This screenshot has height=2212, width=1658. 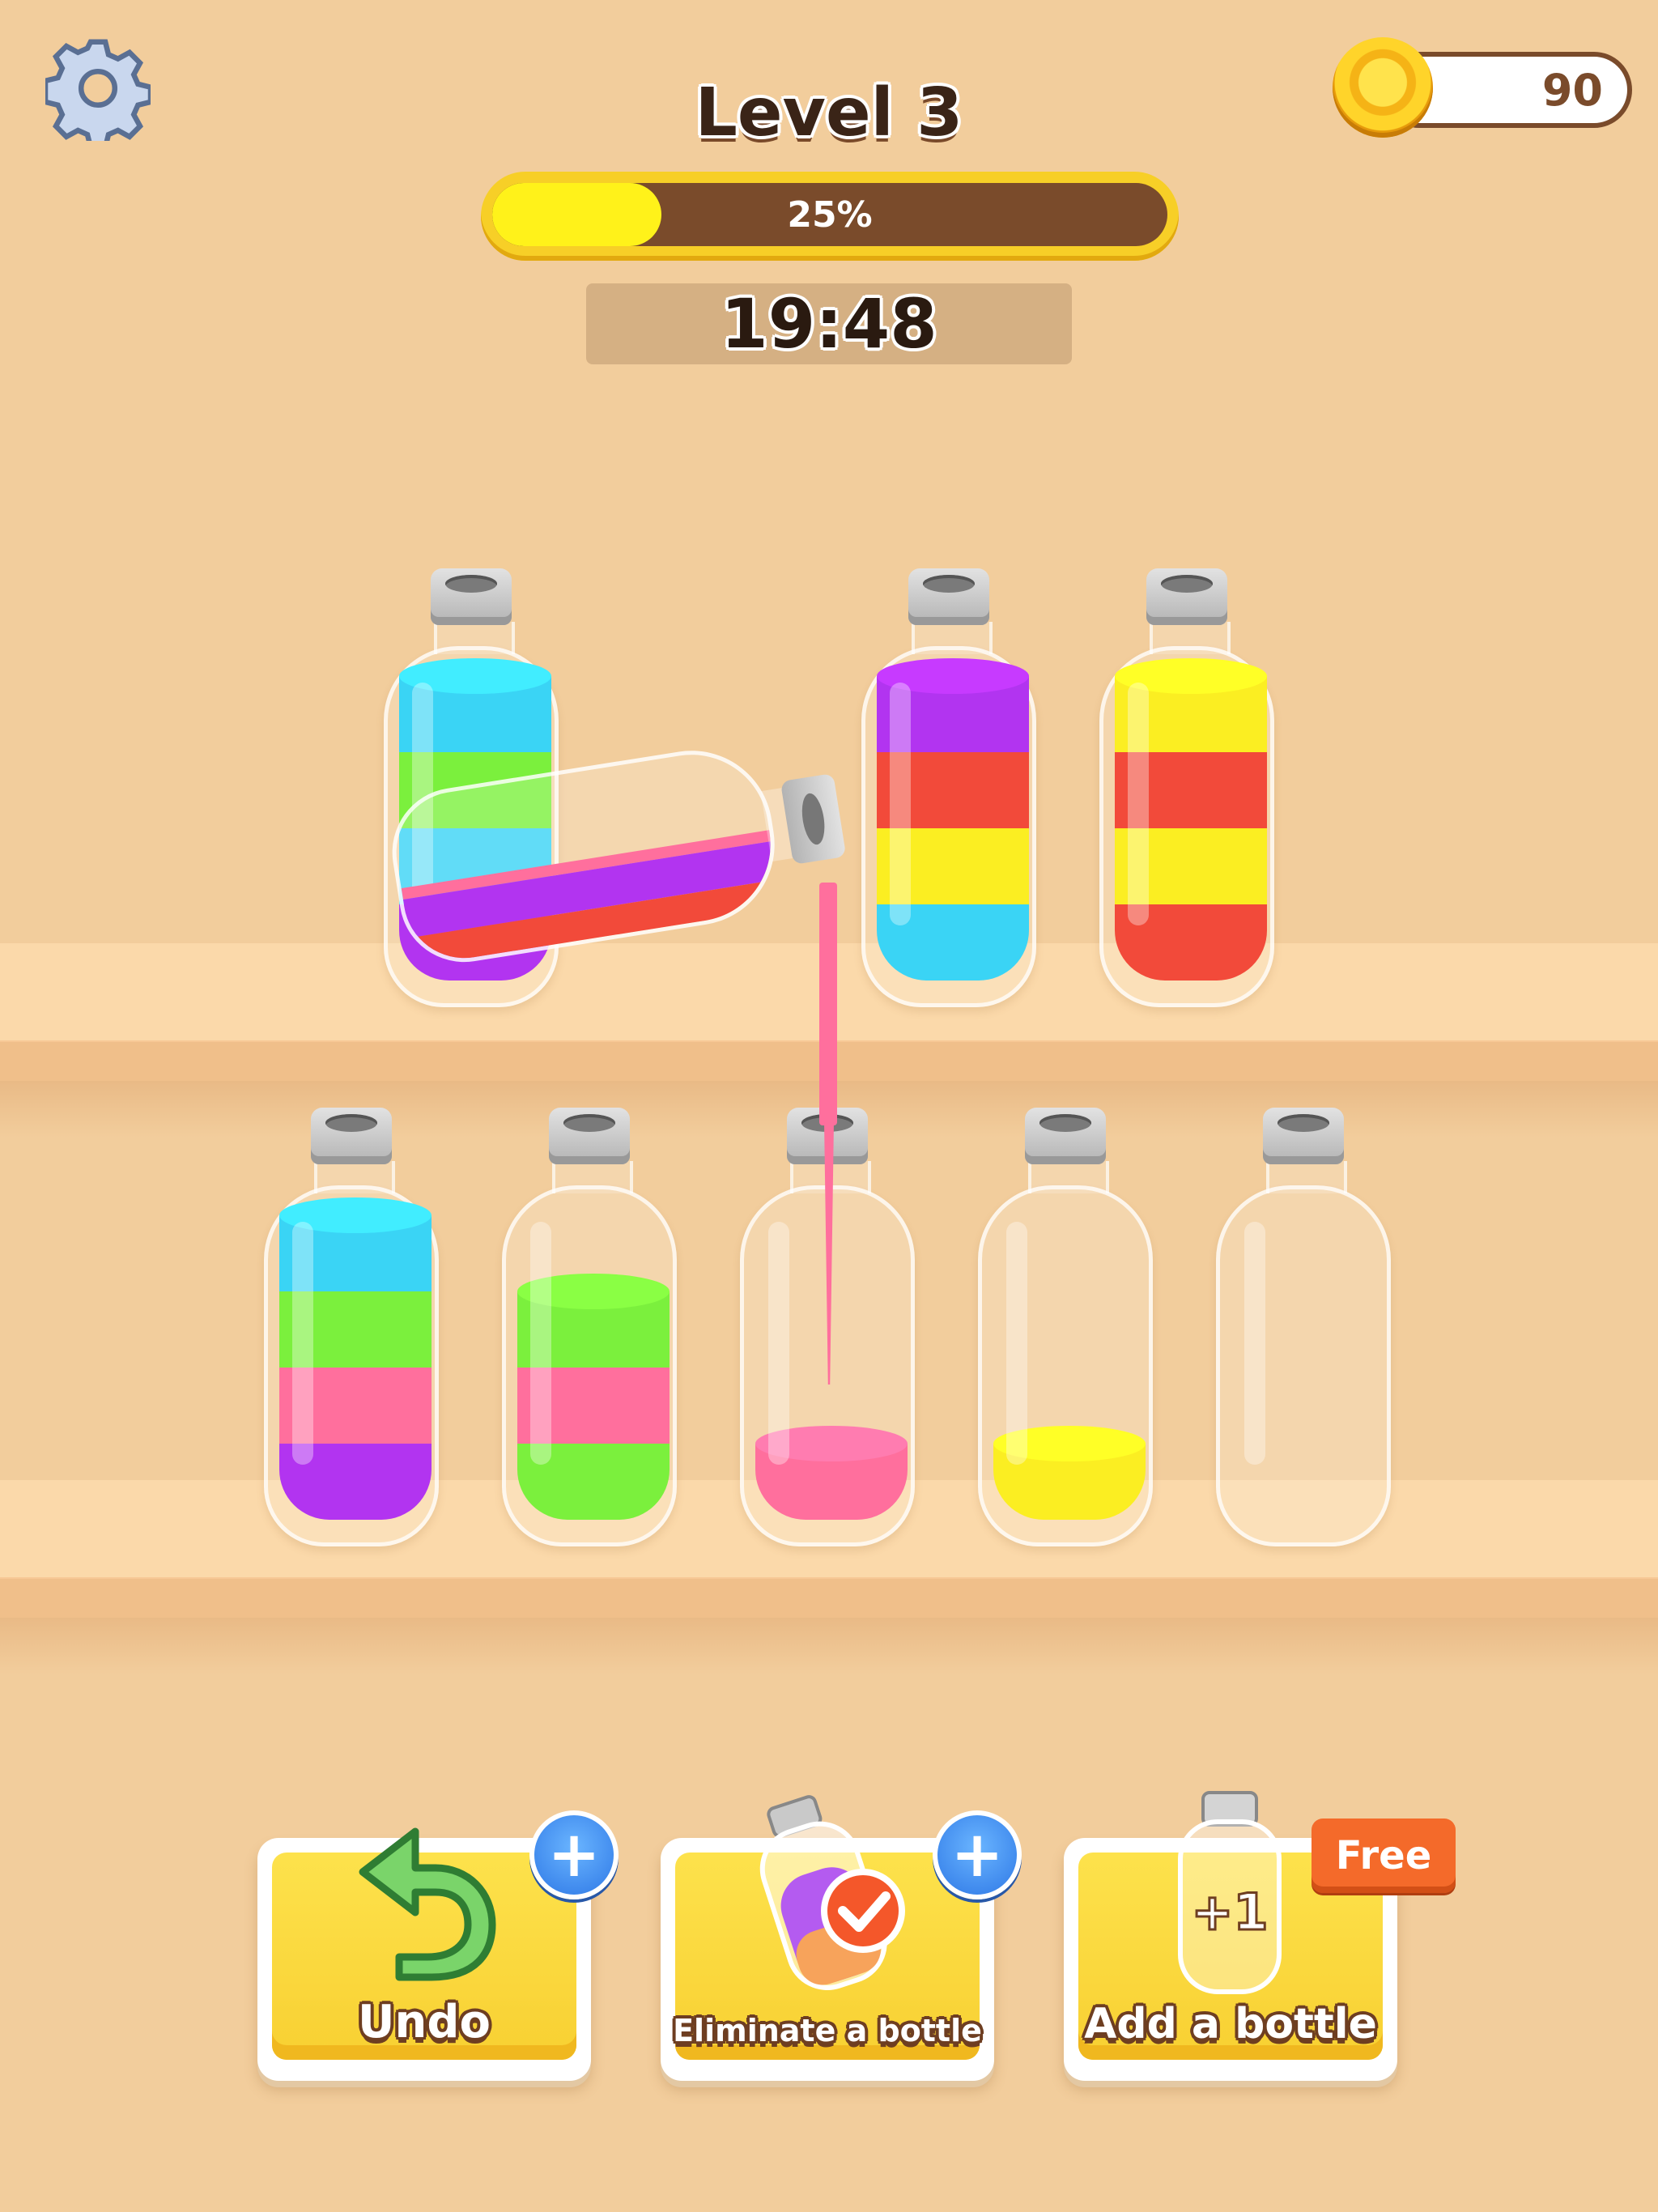 What do you see at coordinates (829, 1598) in the screenshot?
I see `lower-shelf-front` at bounding box center [829, 1598].